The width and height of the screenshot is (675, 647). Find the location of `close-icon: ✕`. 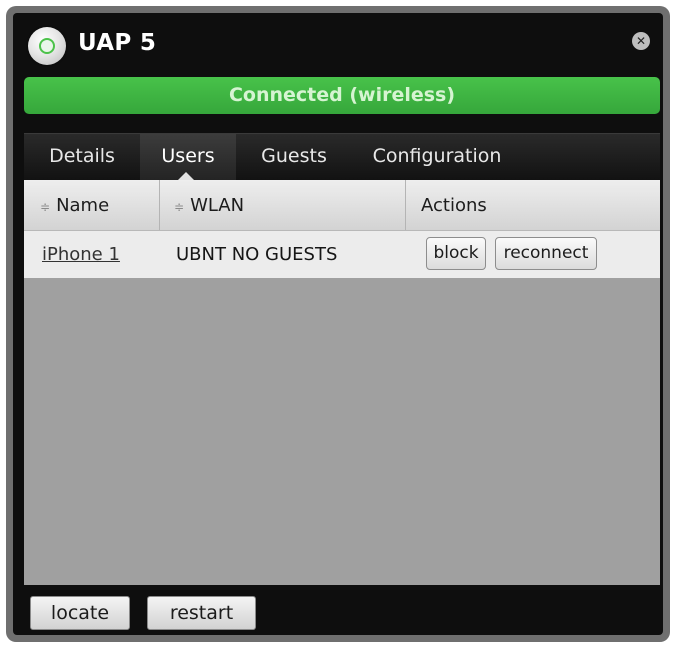

close-icon: ✕ is located at coordinates (641, 41).